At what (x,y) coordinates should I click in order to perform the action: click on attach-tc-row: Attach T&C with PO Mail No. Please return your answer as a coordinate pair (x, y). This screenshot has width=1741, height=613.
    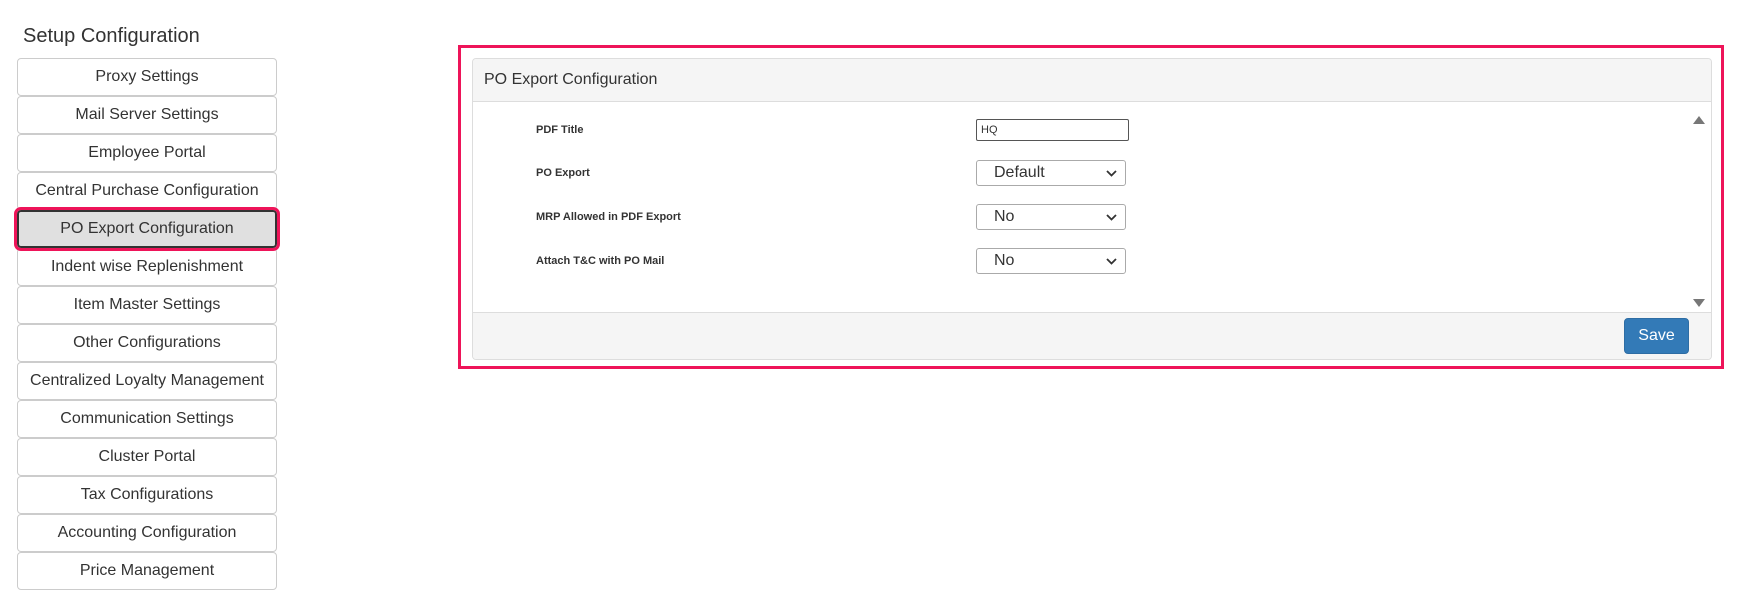
    Looking at the image, I should click on (1103, 261).